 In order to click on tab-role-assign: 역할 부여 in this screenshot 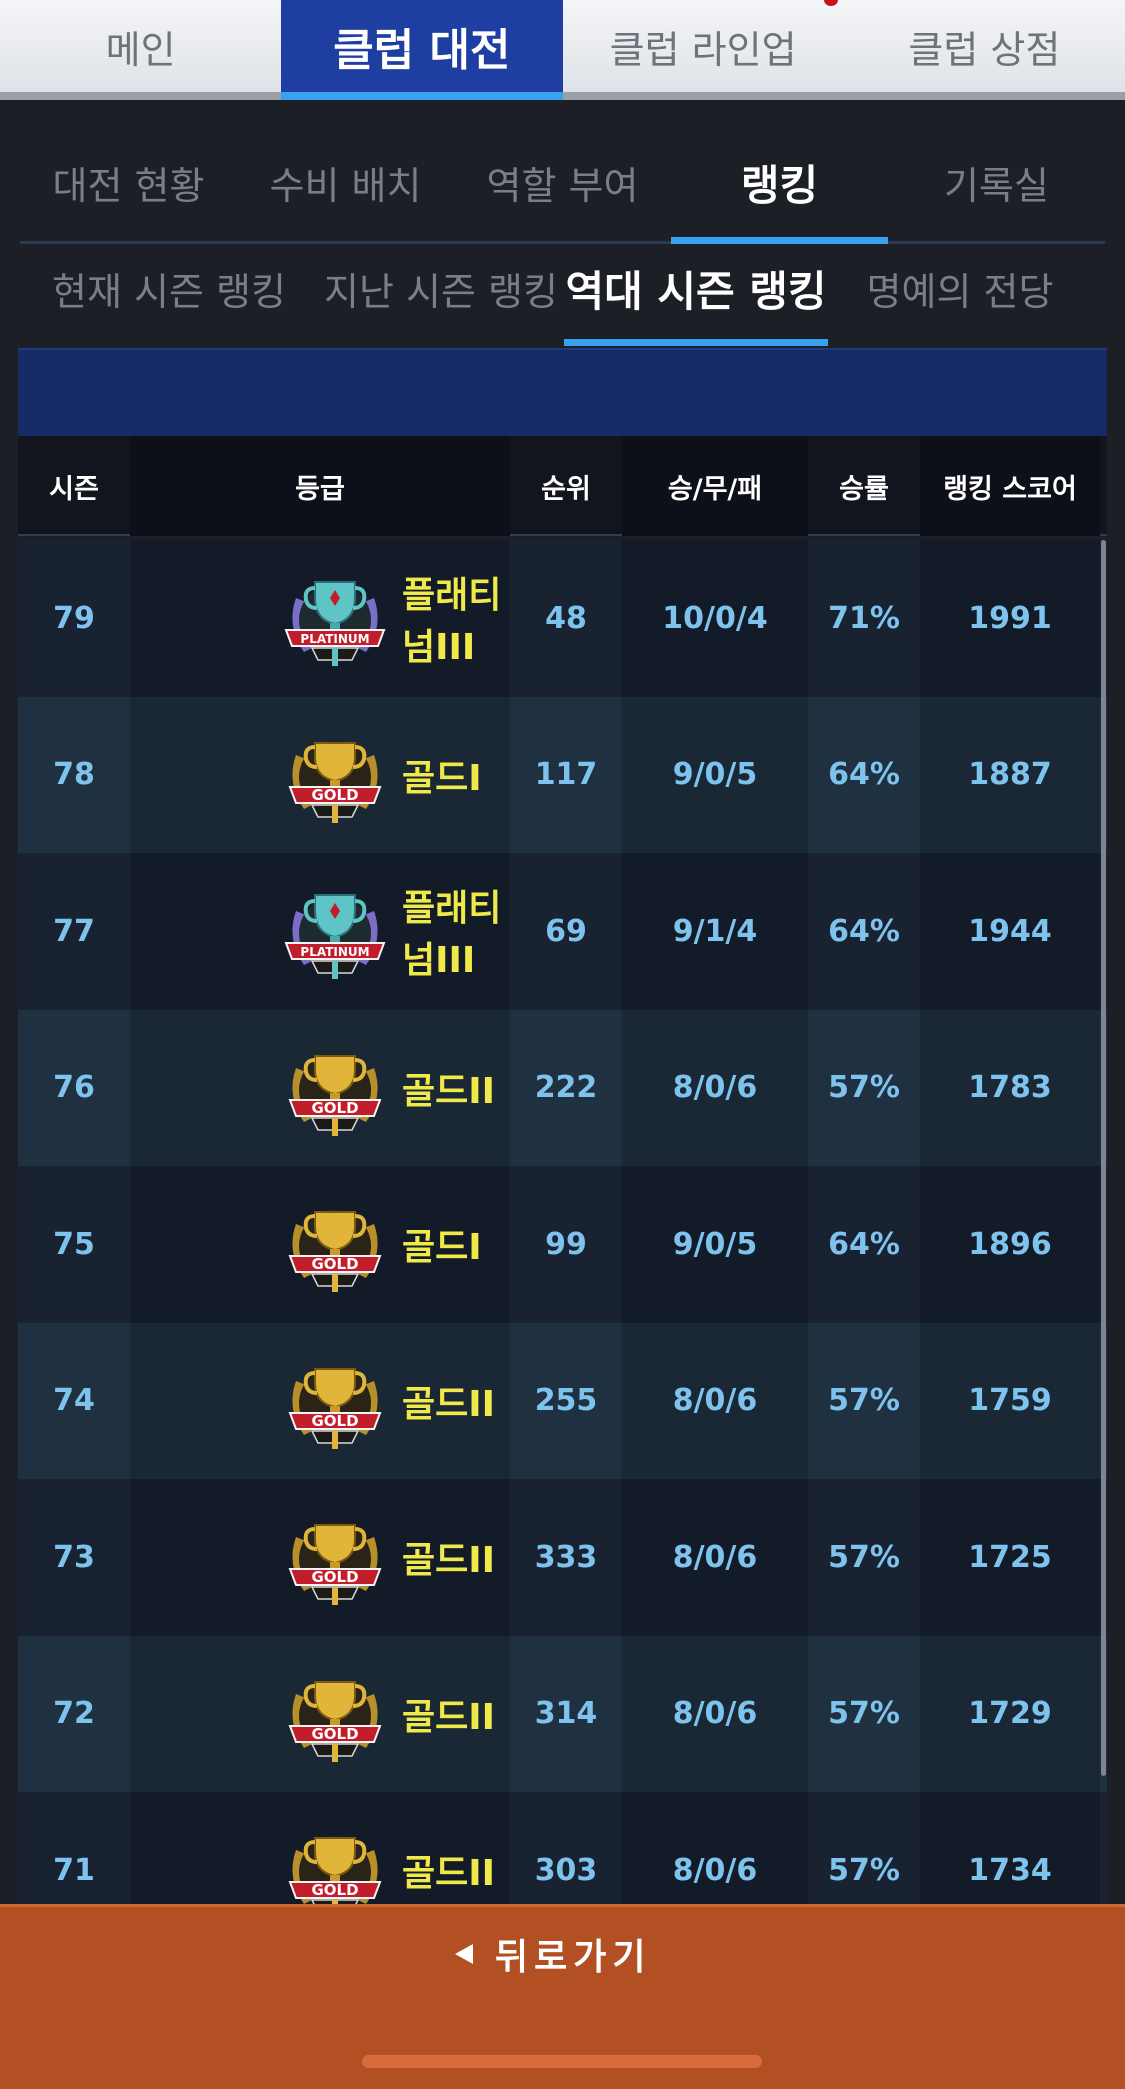, I will do `click(562, 190)`.